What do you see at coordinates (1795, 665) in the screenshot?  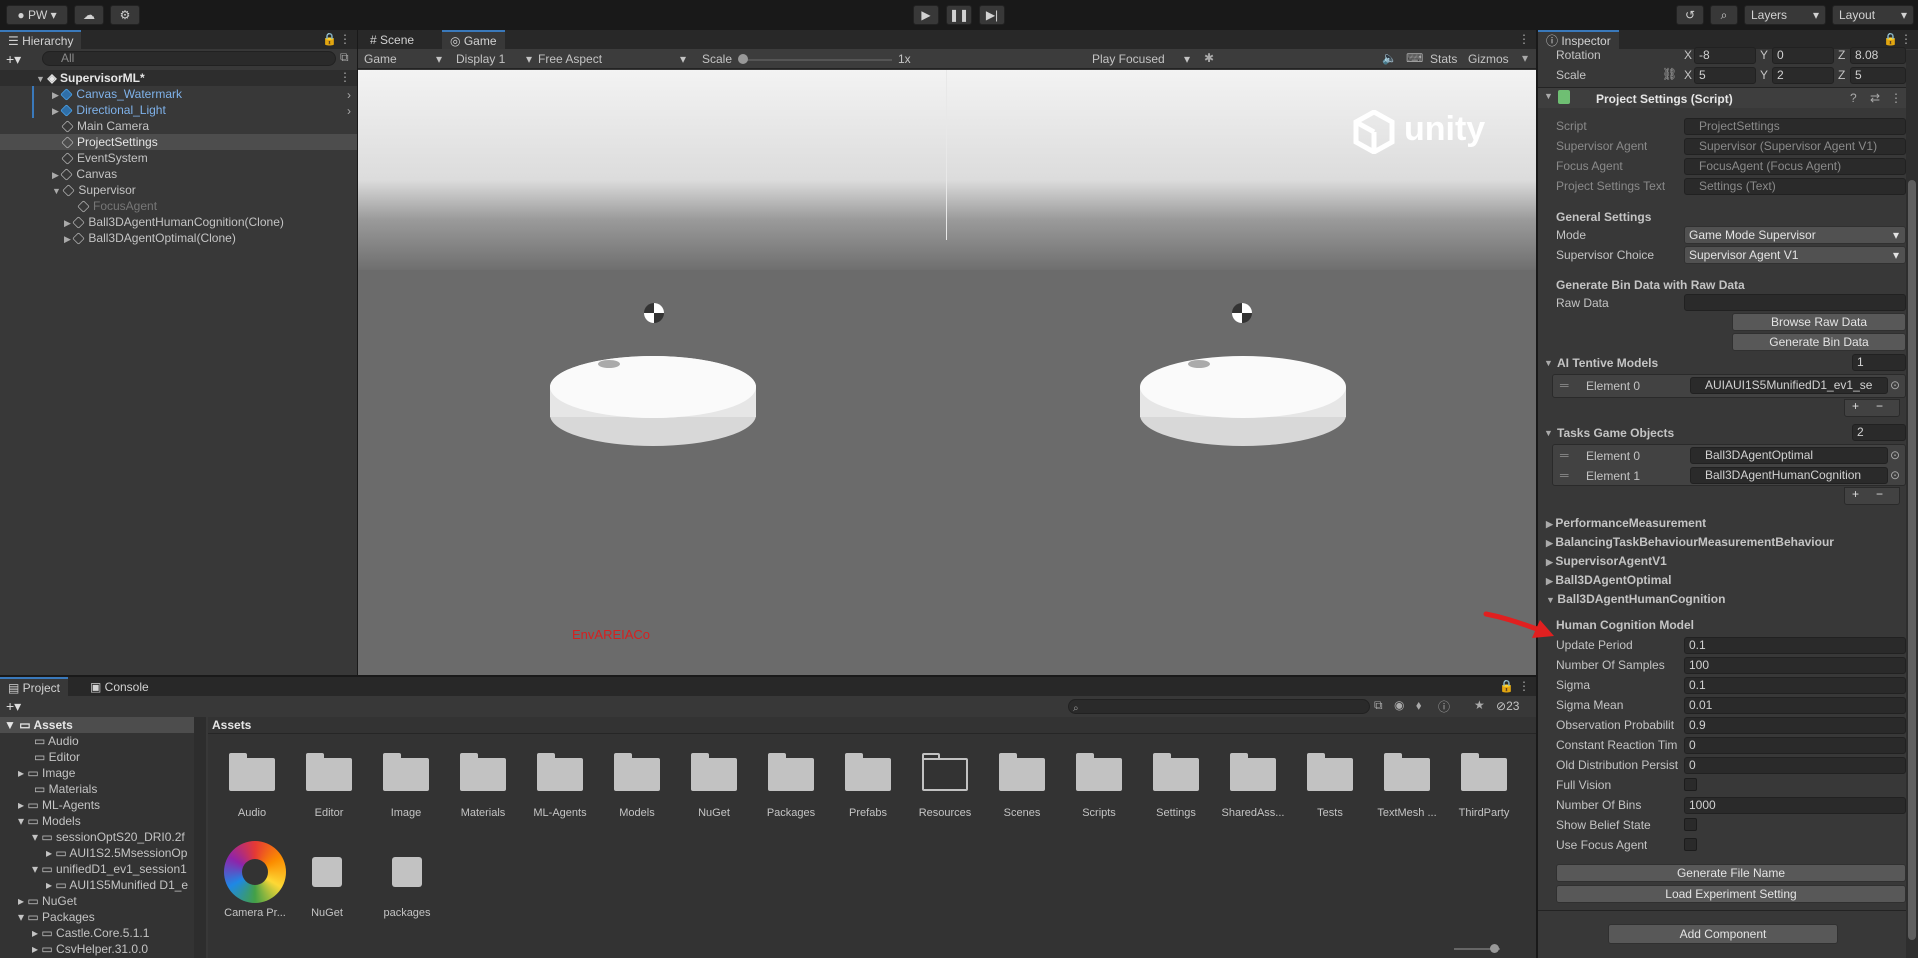 I see `hcm-field: 100` at bounding box center [1795, 665].